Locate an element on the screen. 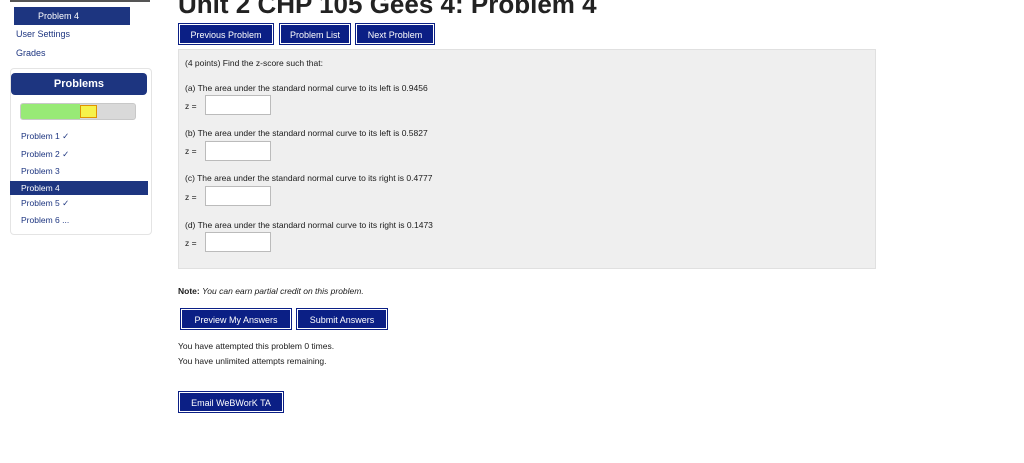  progress-bar is located at coordinates (78, 111).